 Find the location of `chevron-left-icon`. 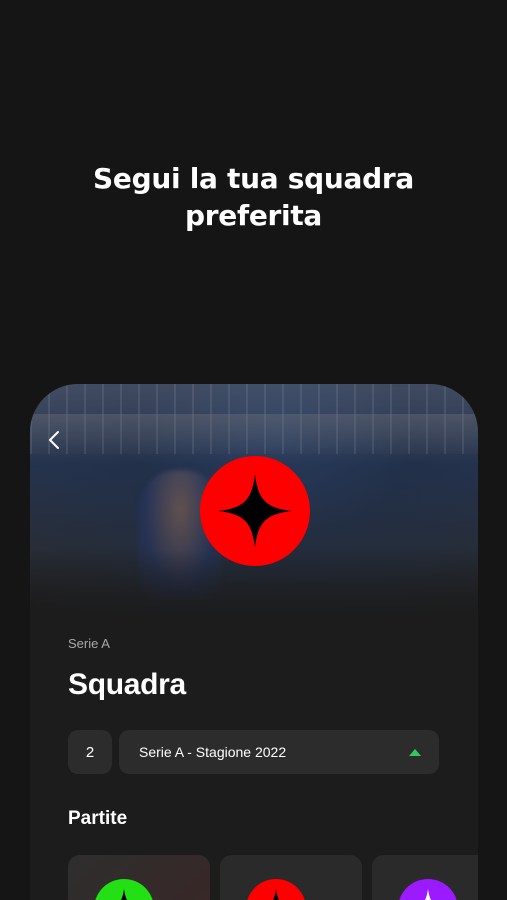

chevron-left-icon is located at coordinates (54, 440).